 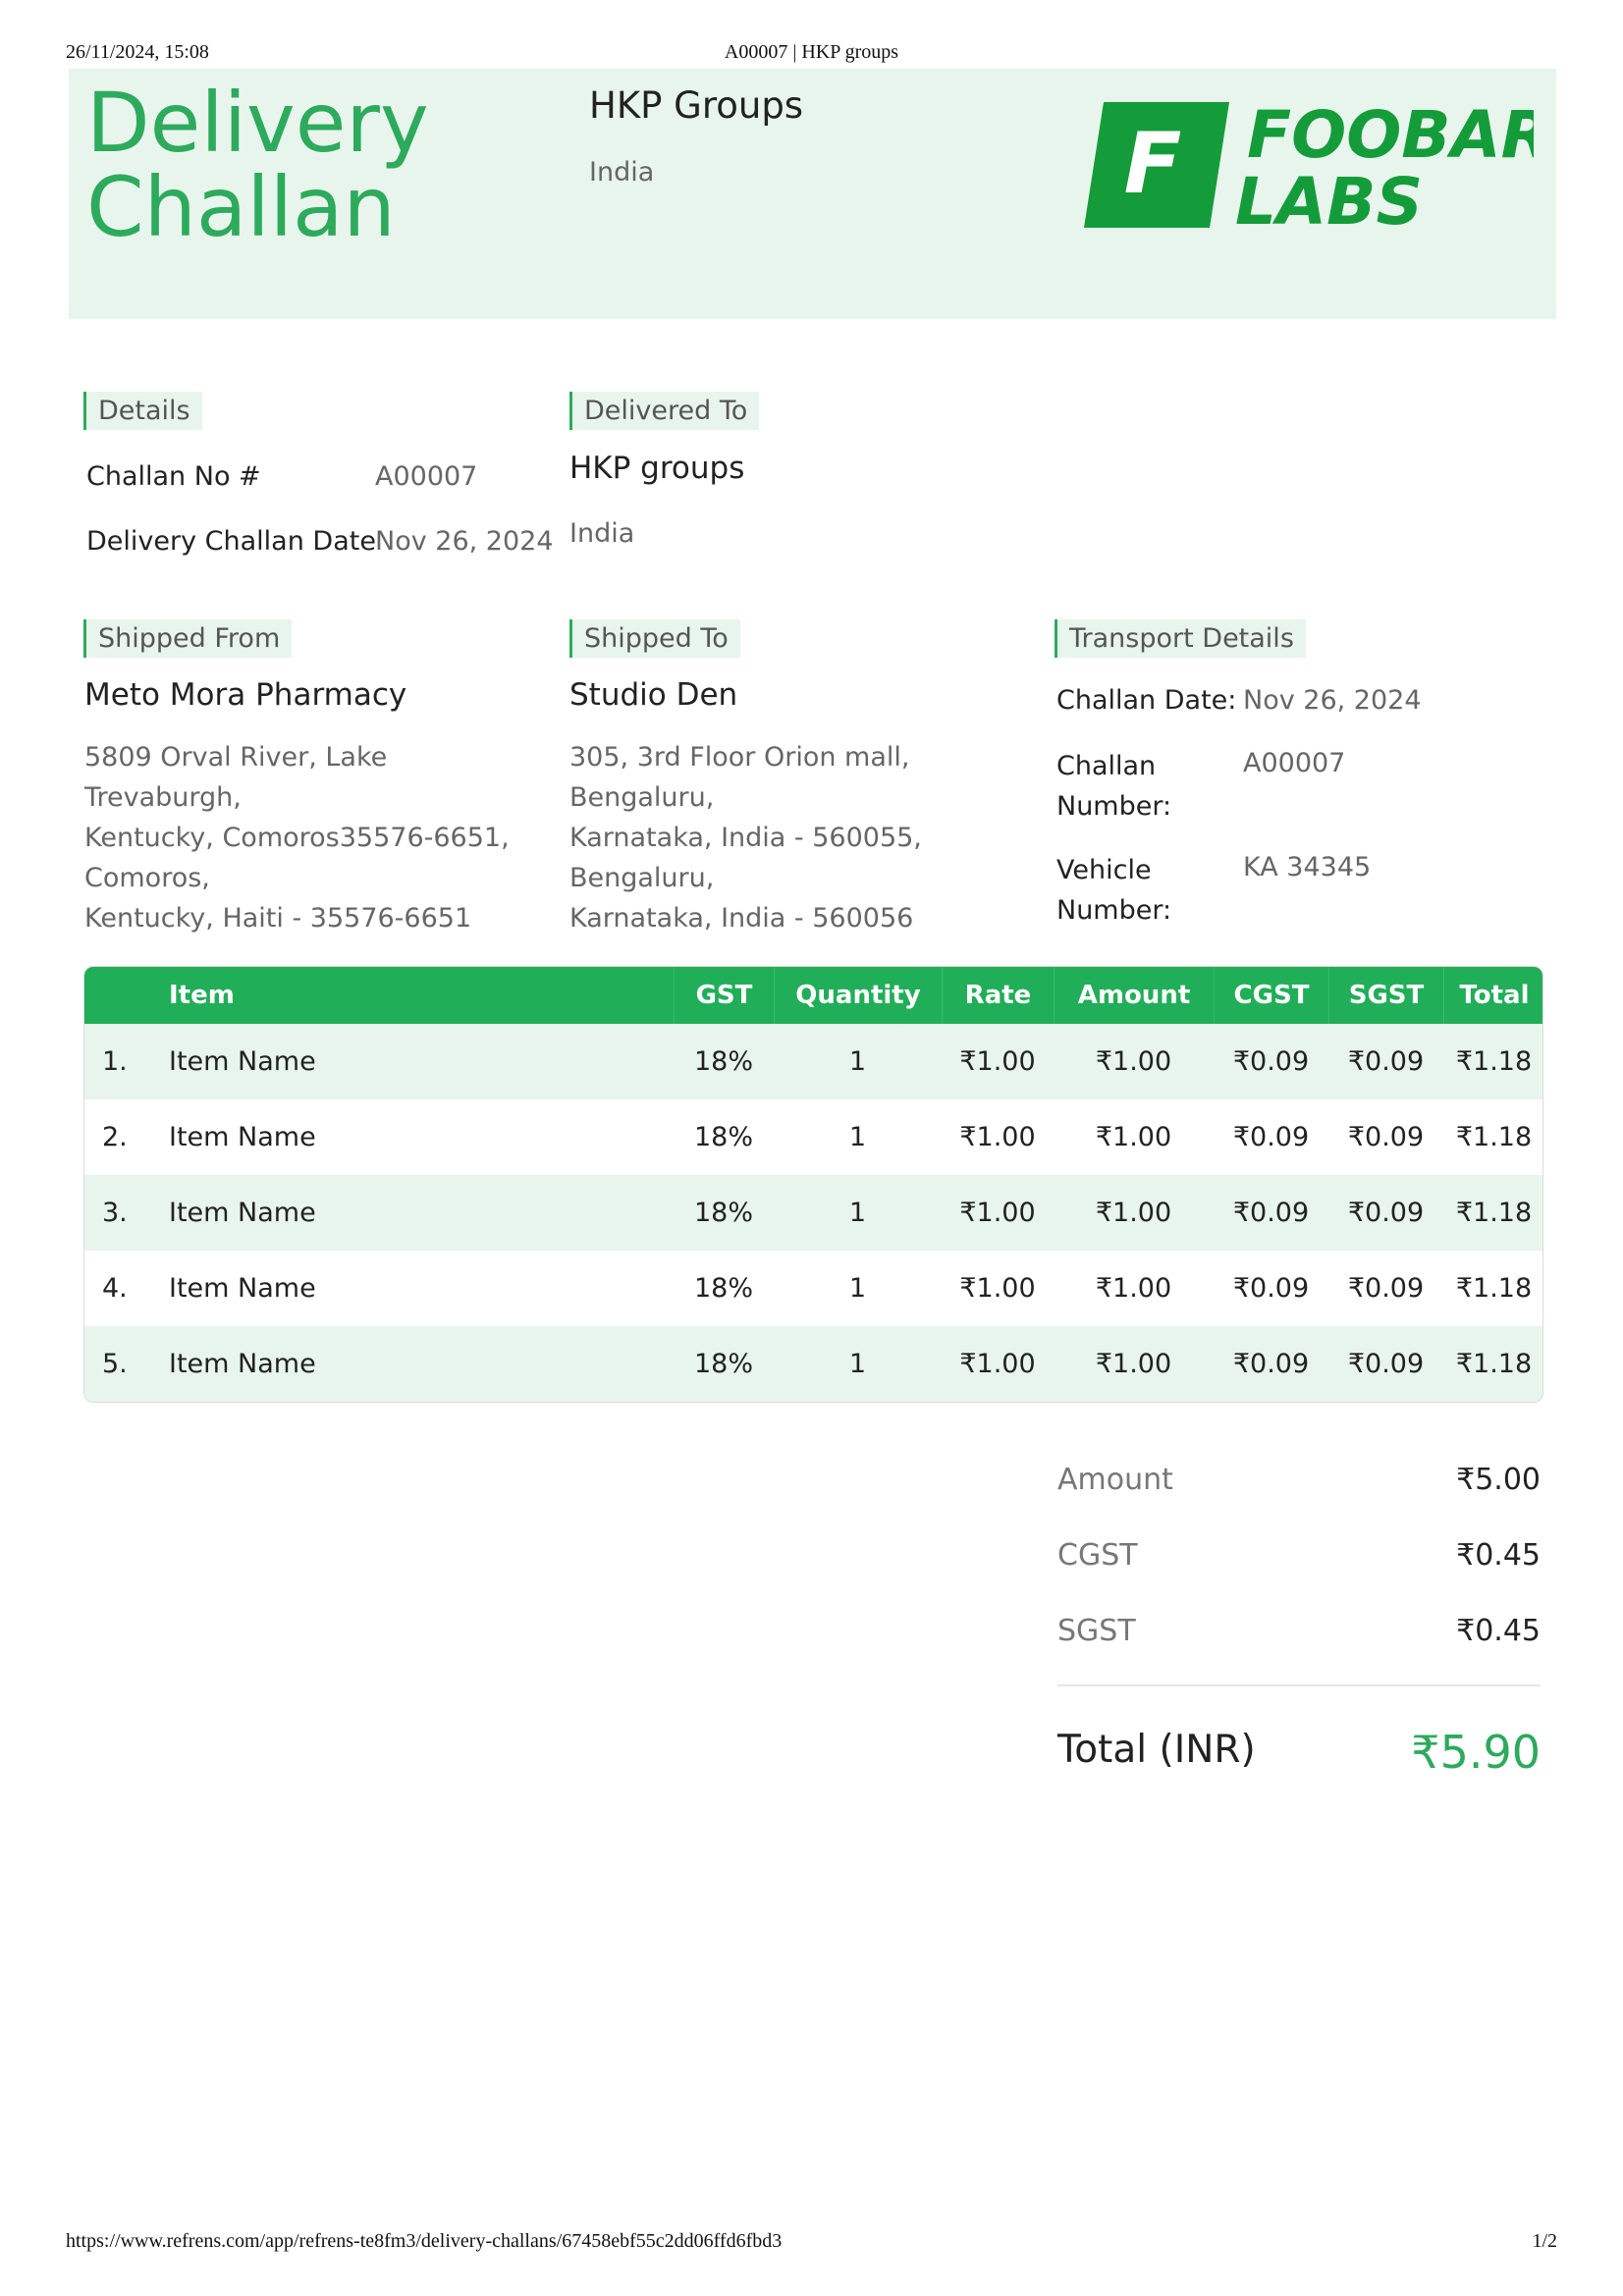 What do you see at coordinates (1153, 164) in the screenshot?
I see `logo-mark: F` at bounding box center [1153, 164].